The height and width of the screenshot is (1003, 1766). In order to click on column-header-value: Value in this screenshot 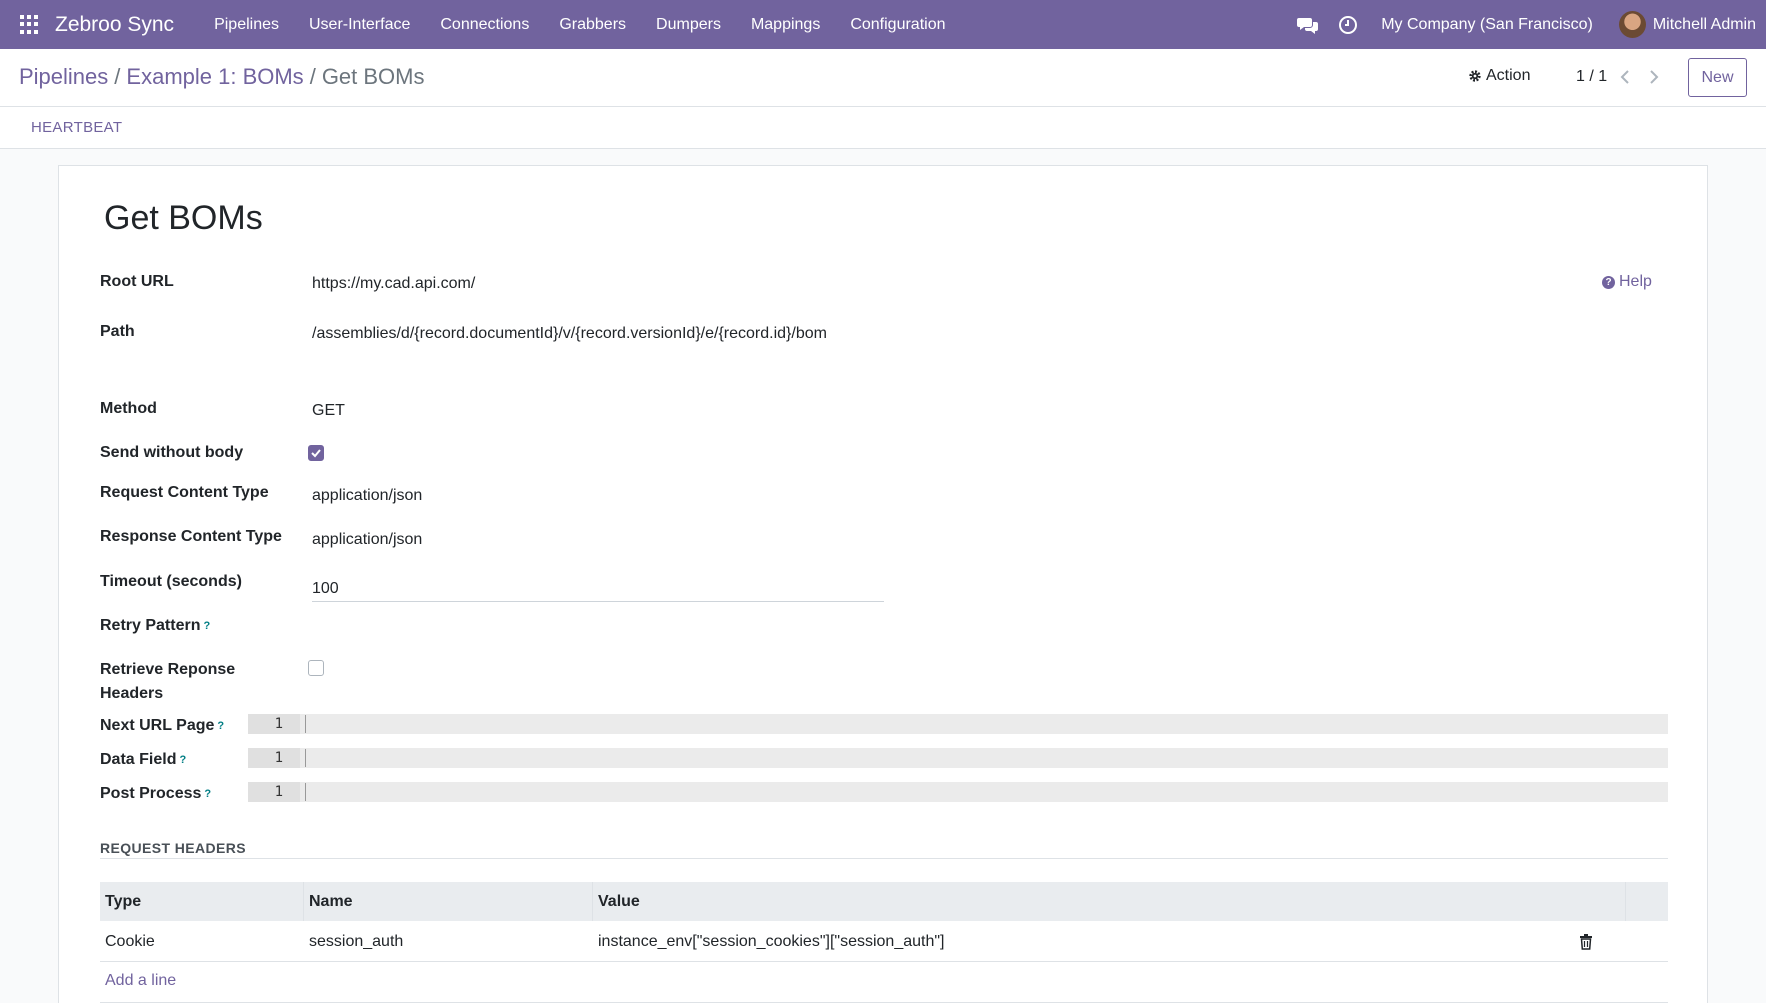, I will do `click(1109, 901)`.